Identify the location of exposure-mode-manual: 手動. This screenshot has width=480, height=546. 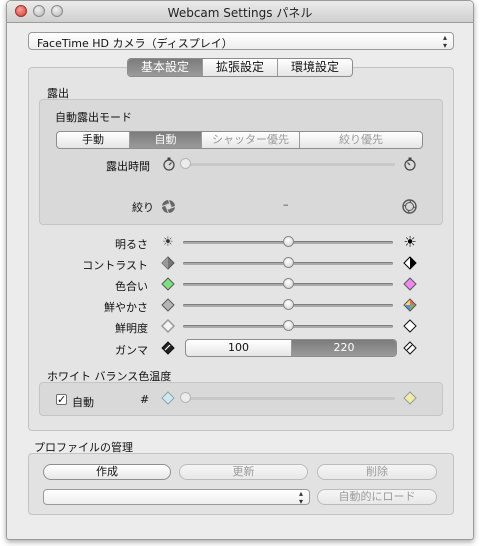
(93, 140).